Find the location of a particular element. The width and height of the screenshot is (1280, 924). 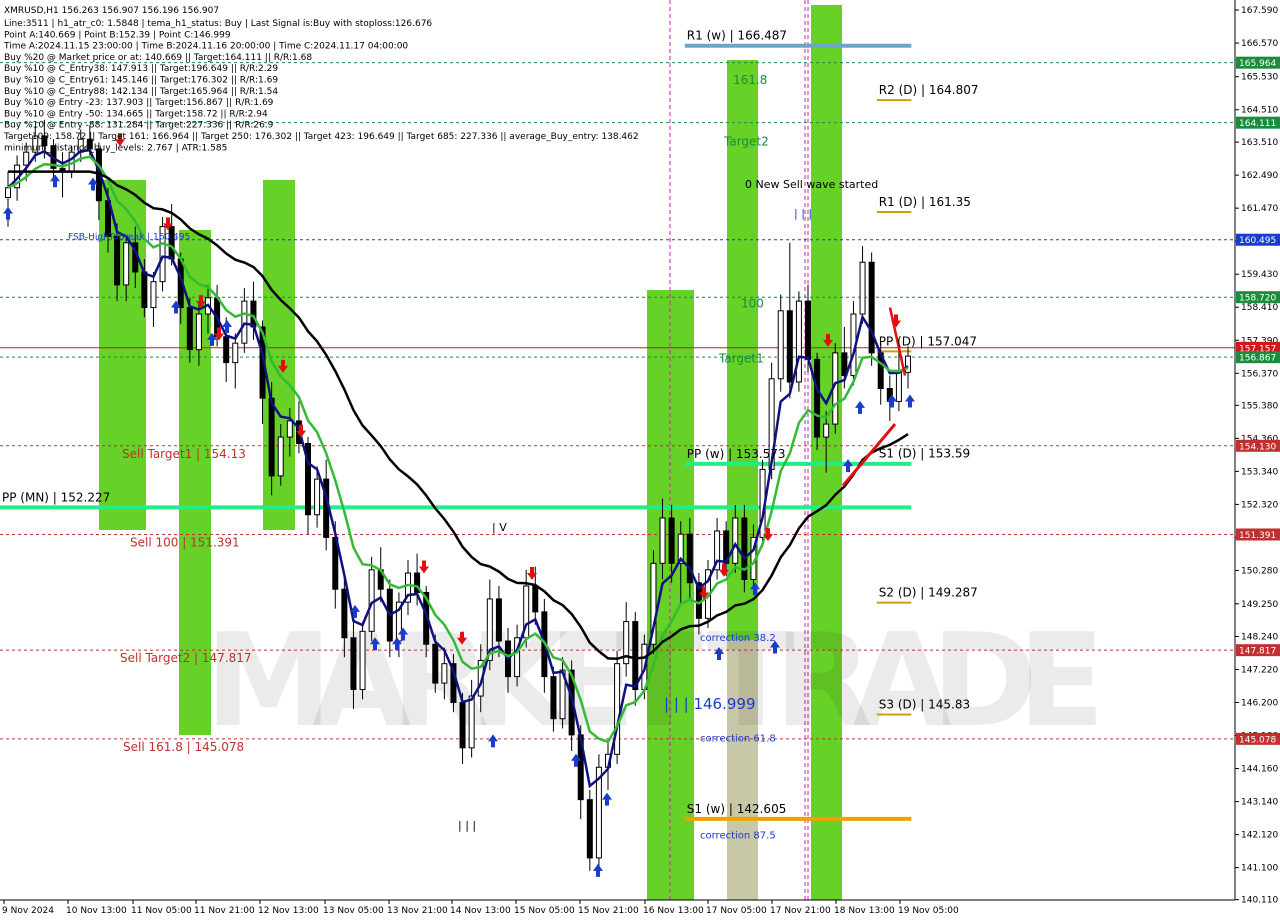

pivot-level-label: PP (D) | 157.047 is located at coordinates (928, 341).